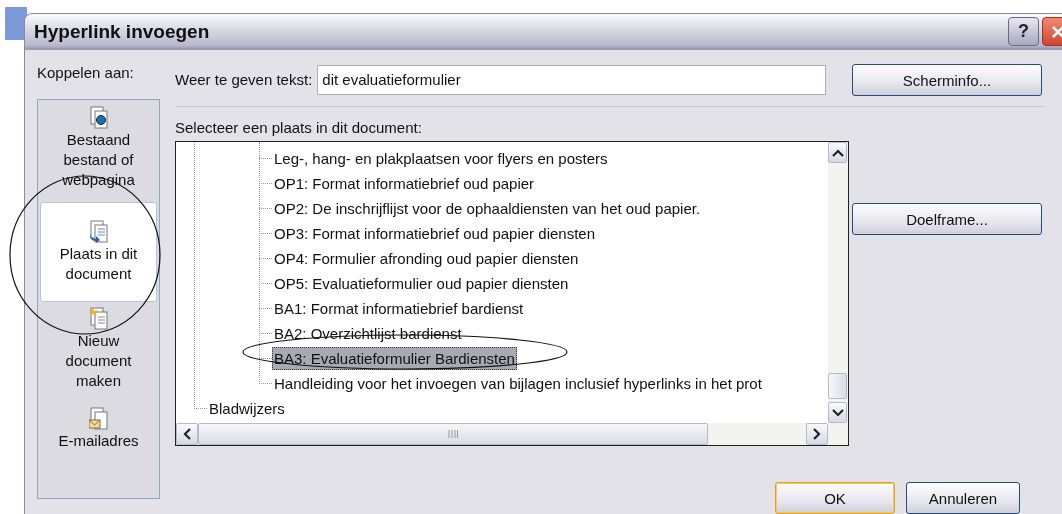 This screenshot has height=514, width=1062. Describe the element at coordinates (421, 283) in the screenshot. I see `tree-item: OP5: Evaluatieformulier oud papier diensten` at that location.